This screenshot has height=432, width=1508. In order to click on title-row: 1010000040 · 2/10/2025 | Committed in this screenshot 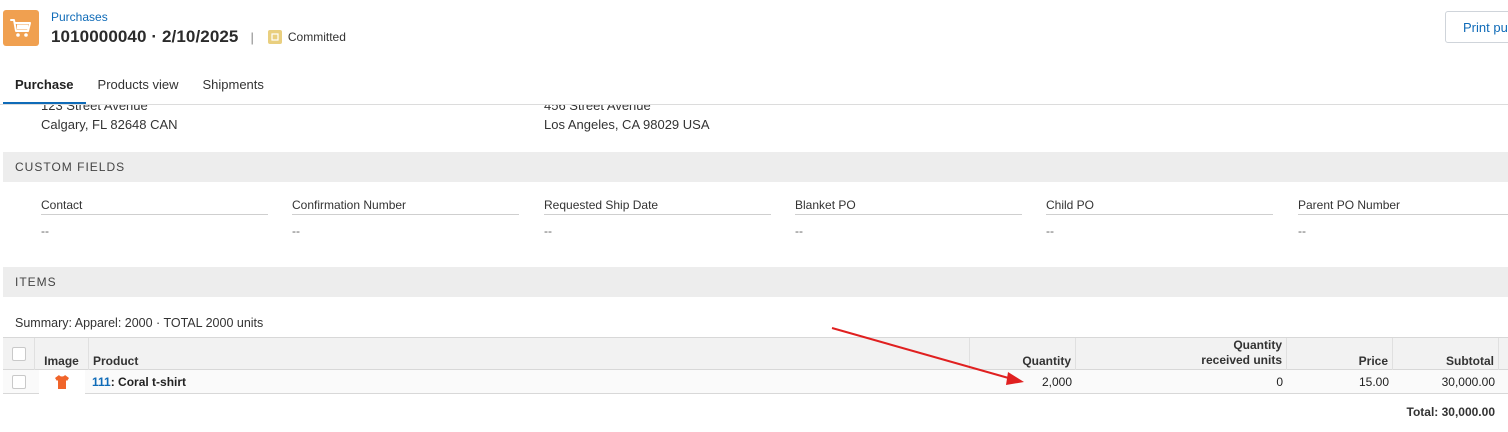, I will do `click(198, 37)`.